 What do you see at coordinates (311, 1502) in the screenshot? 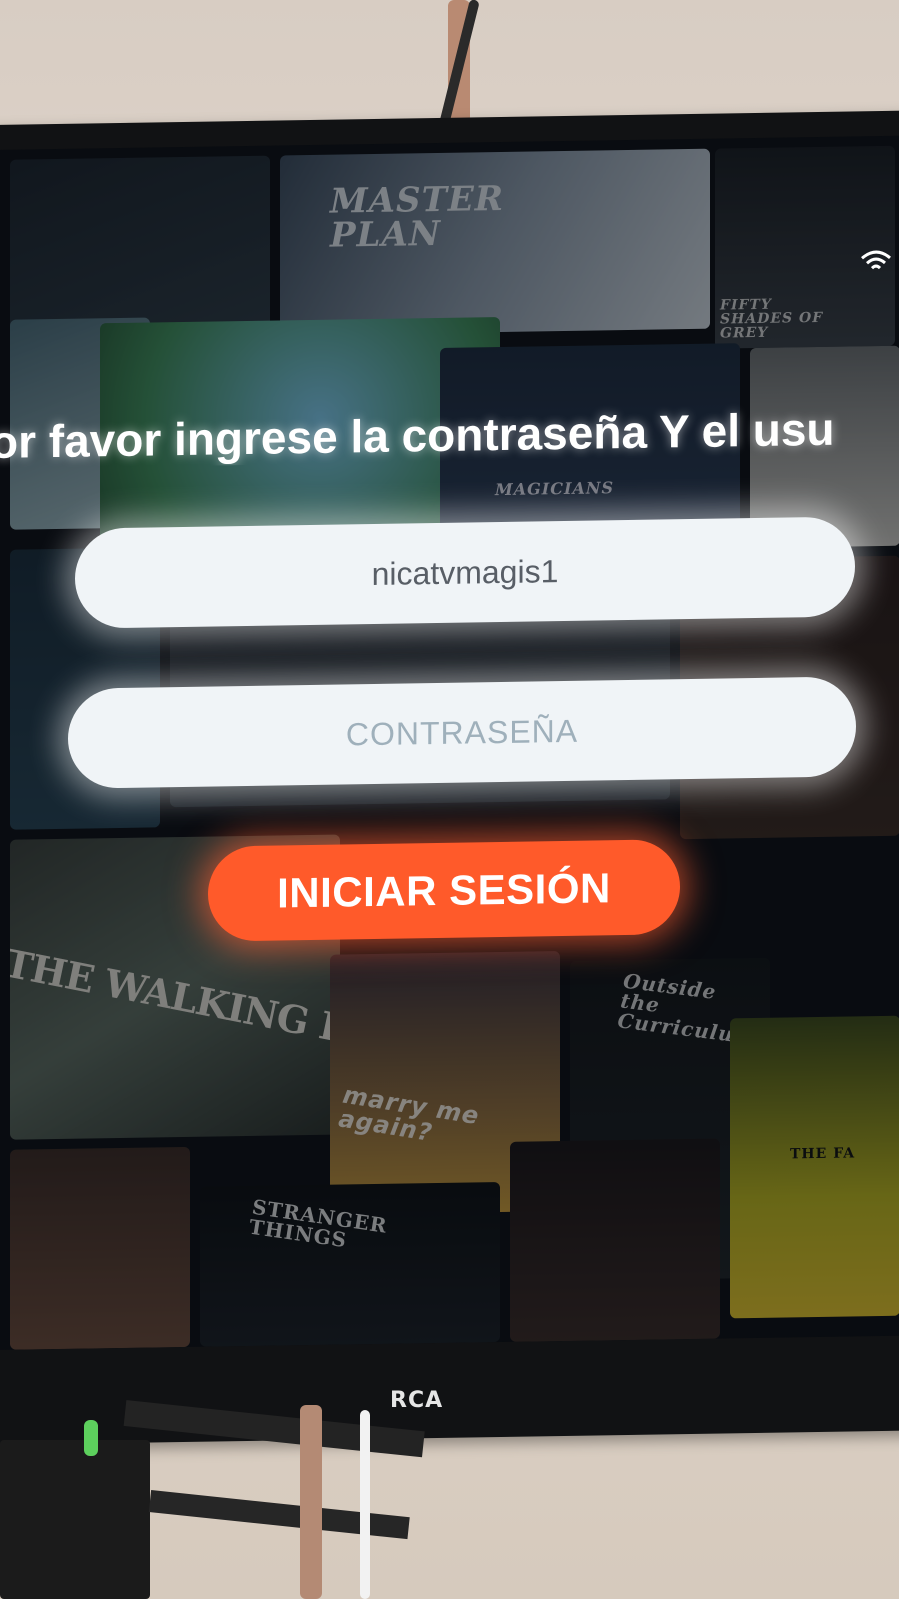
I see `cable-copper` at bounding box center [311, 1502].